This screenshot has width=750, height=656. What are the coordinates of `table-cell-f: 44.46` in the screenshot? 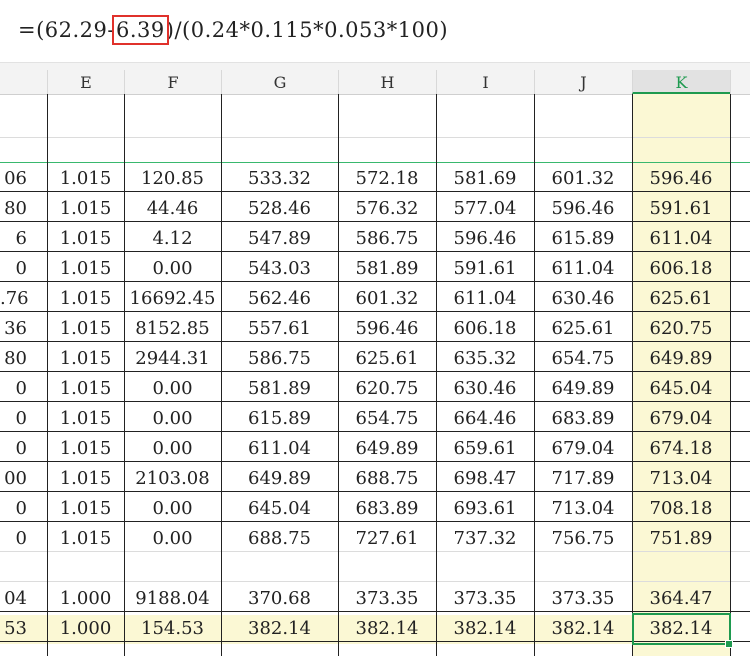 It's located at (172, 209).